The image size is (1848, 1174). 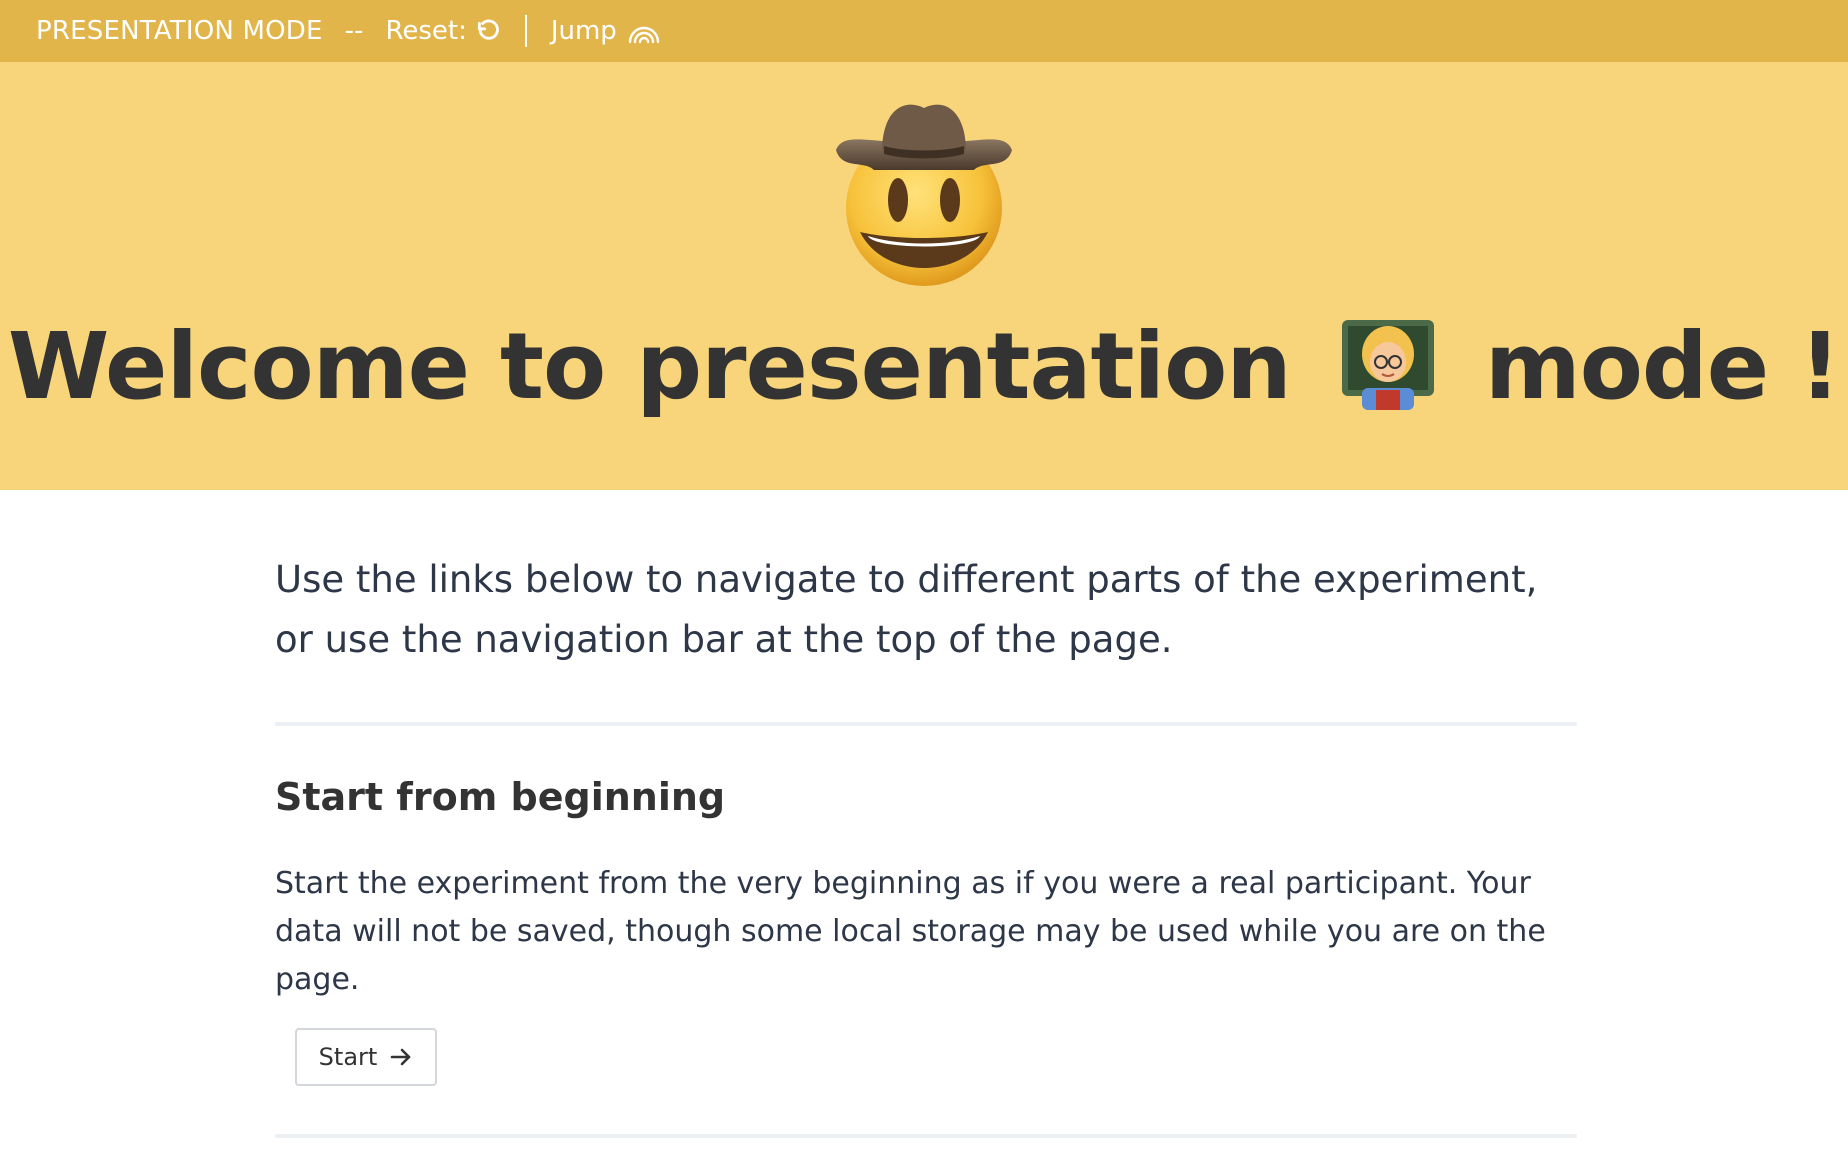 What do you see at coordinates (583, 31) in the screenshot?
I see `jump-label: Jump` at bounding box center [583, 31].